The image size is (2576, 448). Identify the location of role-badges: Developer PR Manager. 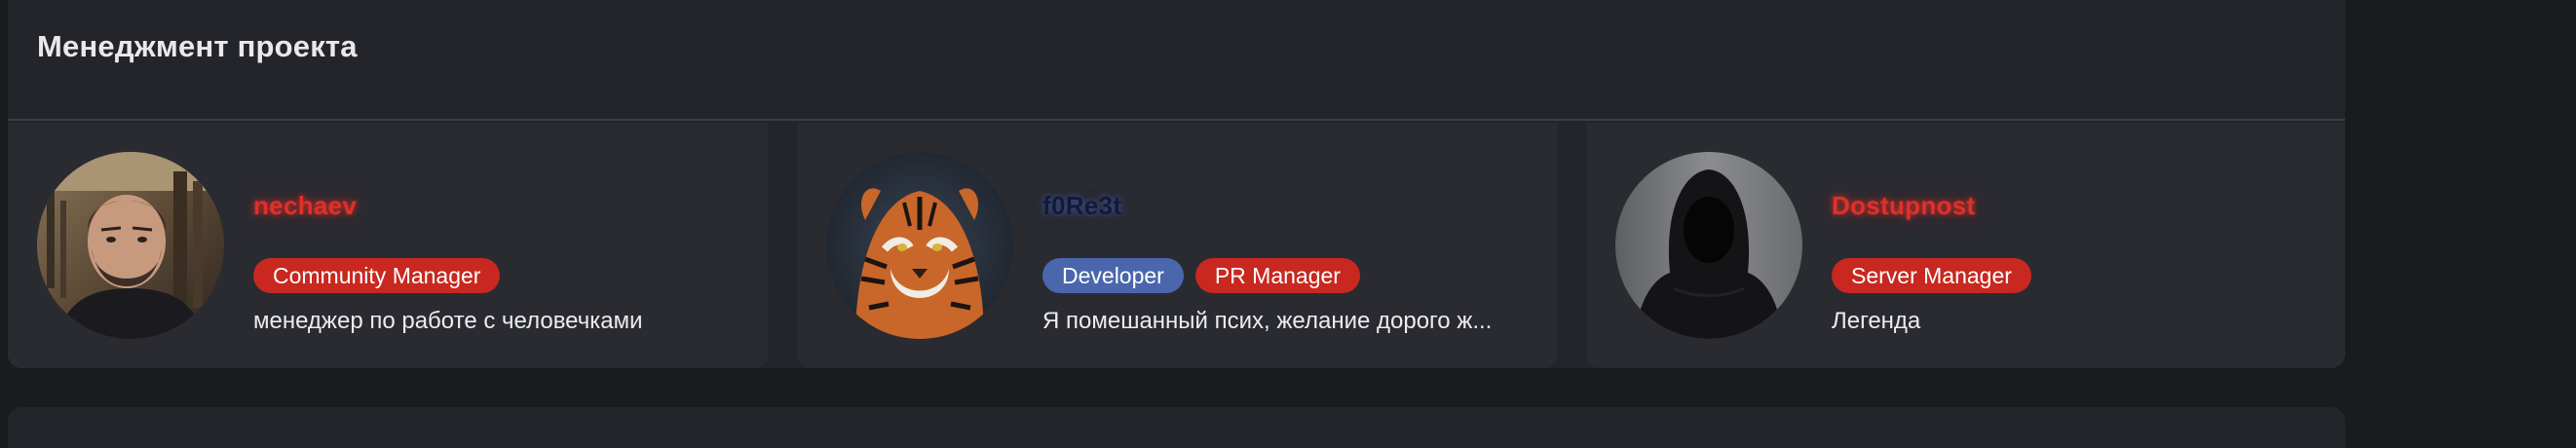
(1201, 275).